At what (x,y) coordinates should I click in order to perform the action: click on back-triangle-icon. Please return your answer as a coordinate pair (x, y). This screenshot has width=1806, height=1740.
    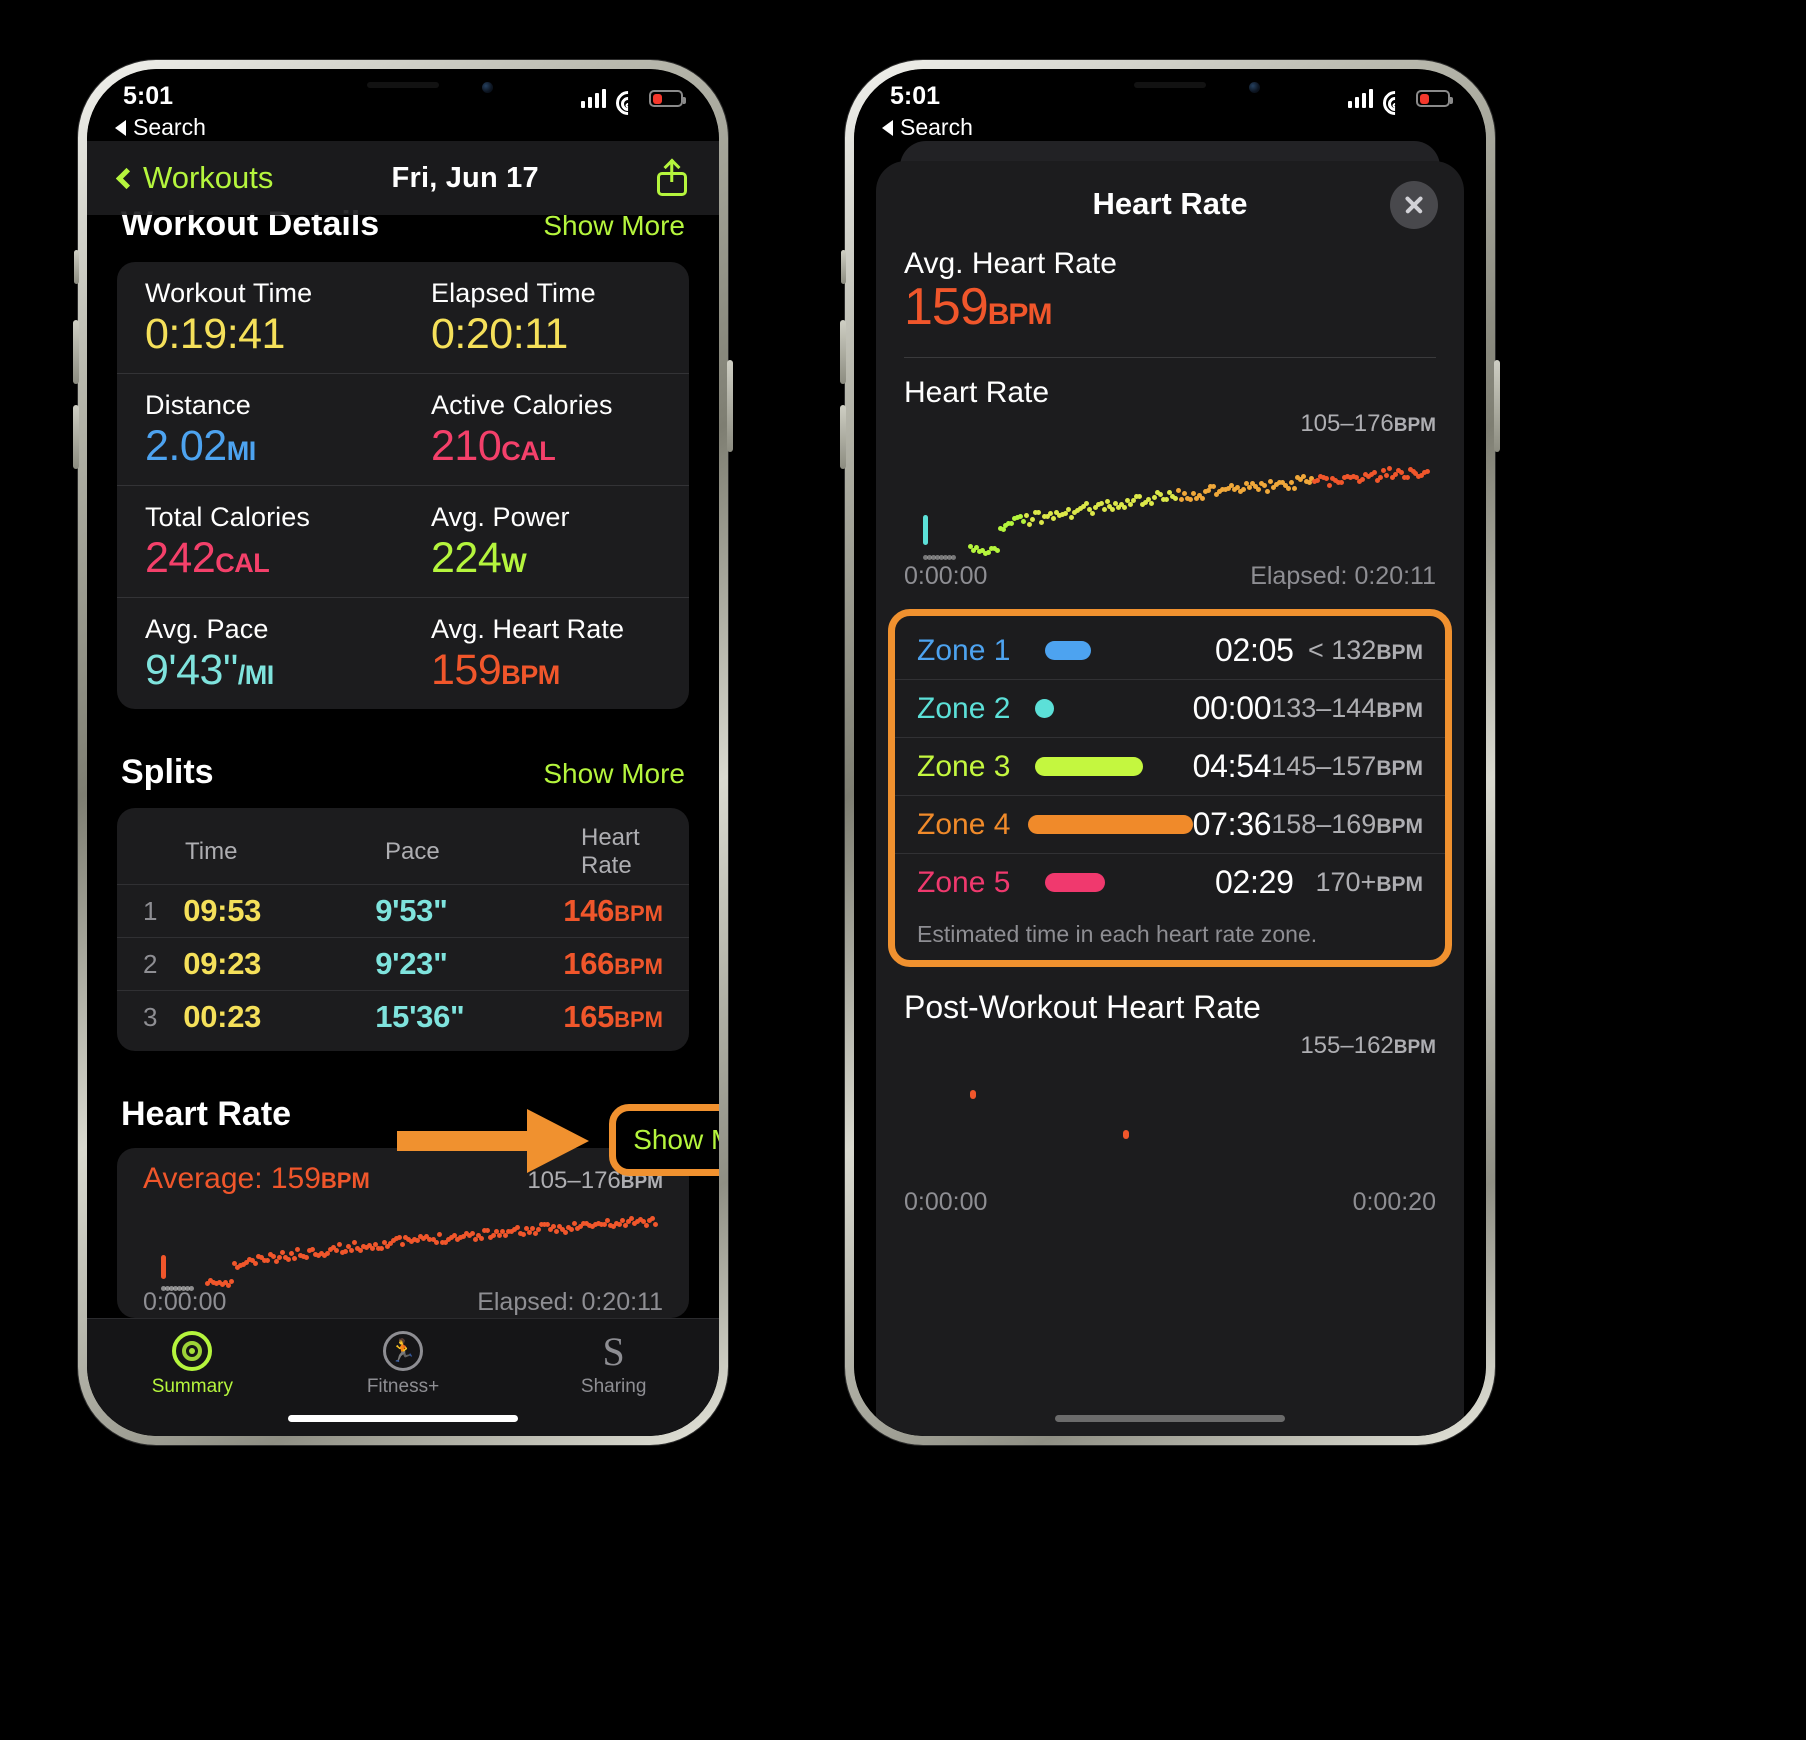
    Looking at the image, I should click on (120, 127).